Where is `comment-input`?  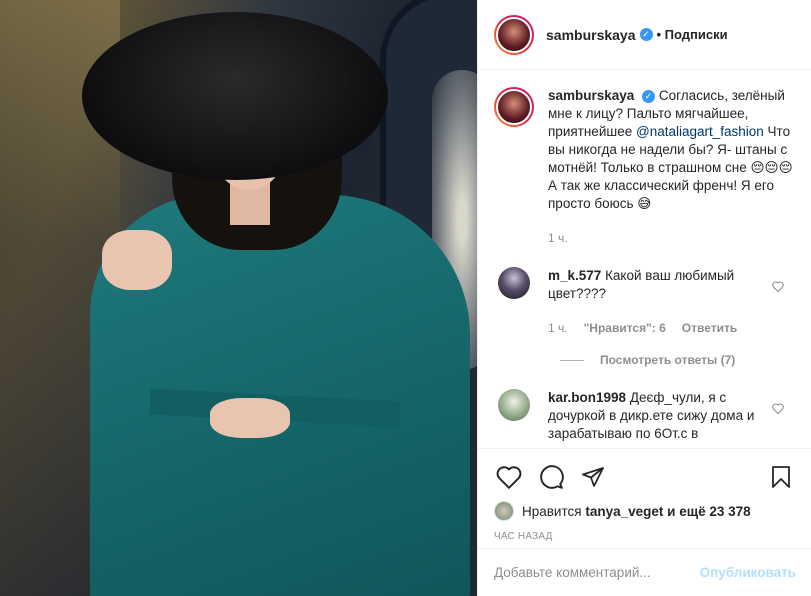 comment-input is located at coordinates (597, 572).